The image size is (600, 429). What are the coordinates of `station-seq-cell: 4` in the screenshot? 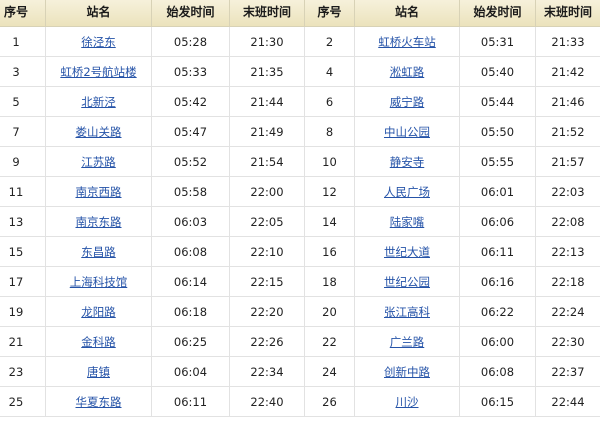 It's located at (329, 71).